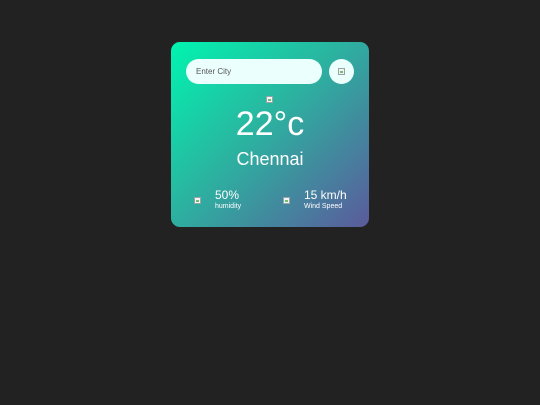 The image size is (540, 405). Describe the element at coordinates (227, 195) in the screenshot. I see `humidity-value: 50%` at that location.